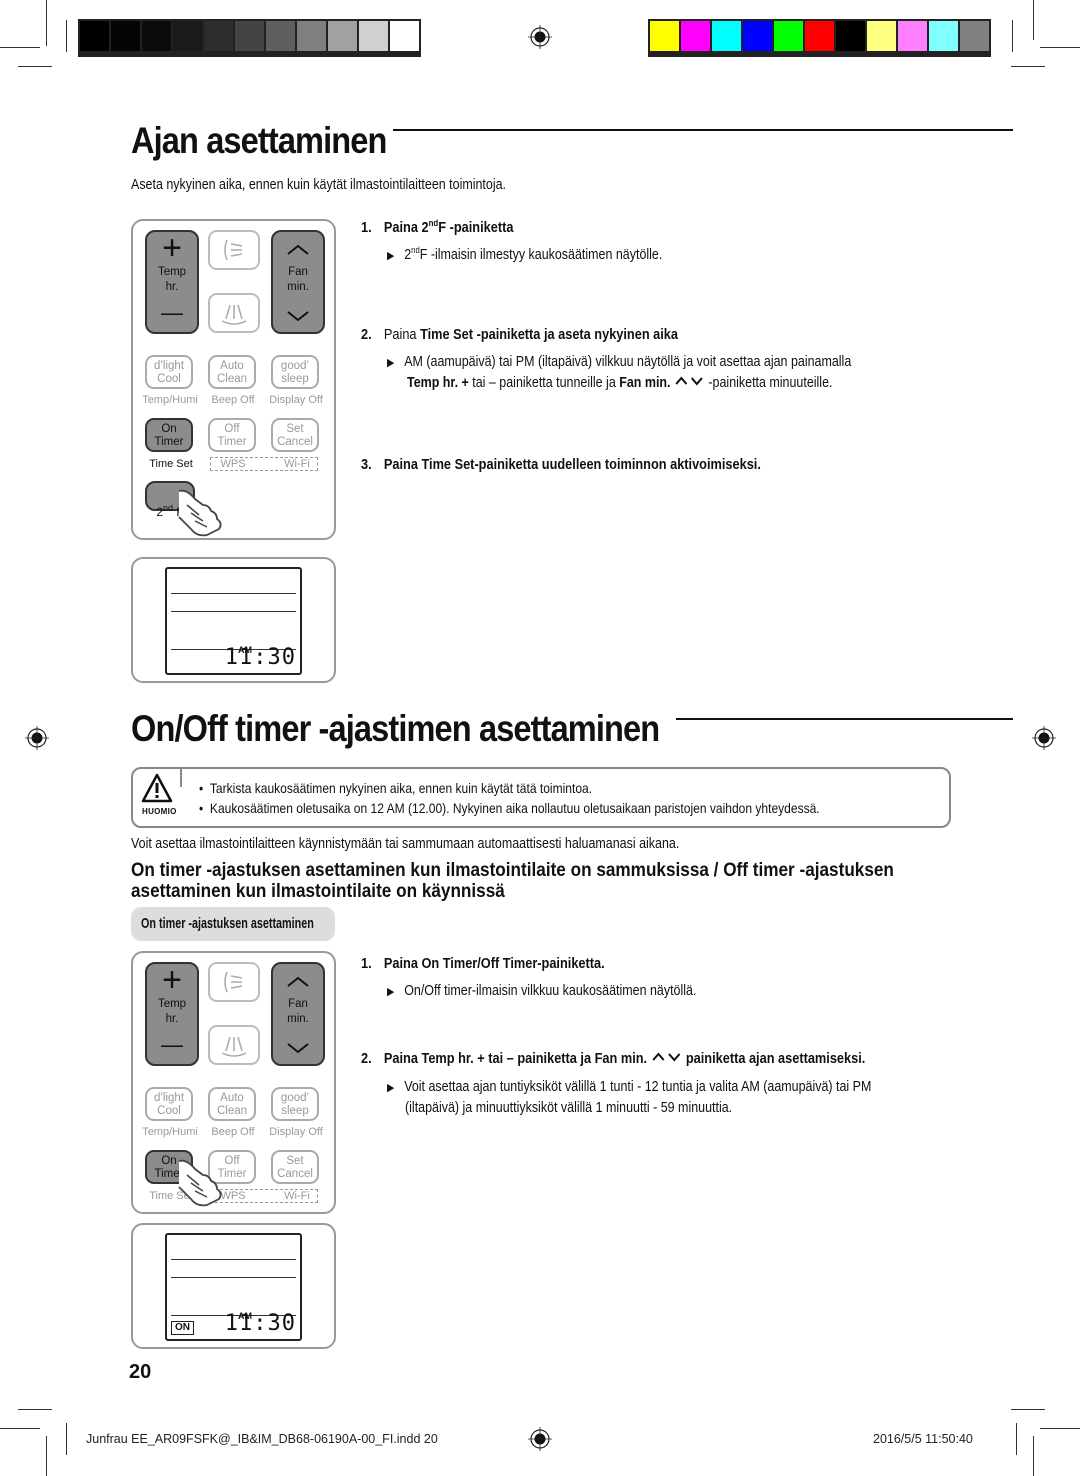 The width and height of the screenshot is (1080, 1476). What do you see at coordinates (181, 778) in the screenshot?
I see `caution-divider` at bounding box center [181, 778].